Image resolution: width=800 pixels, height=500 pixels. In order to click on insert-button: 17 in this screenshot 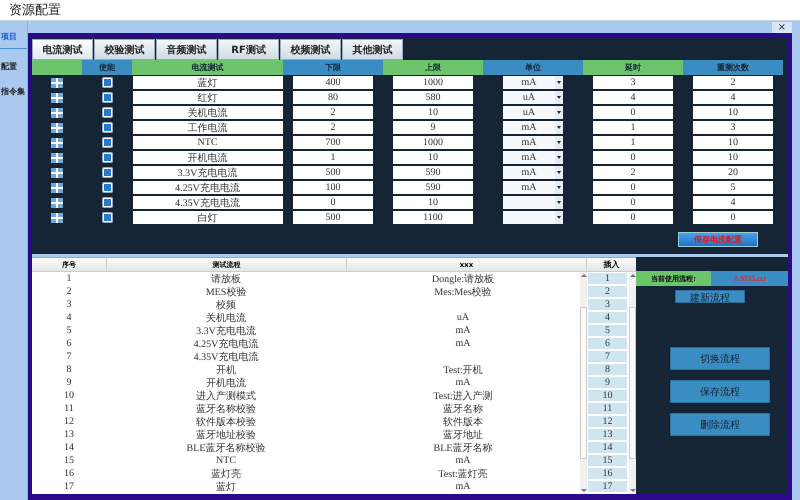, I will do `click(607, 486)`.